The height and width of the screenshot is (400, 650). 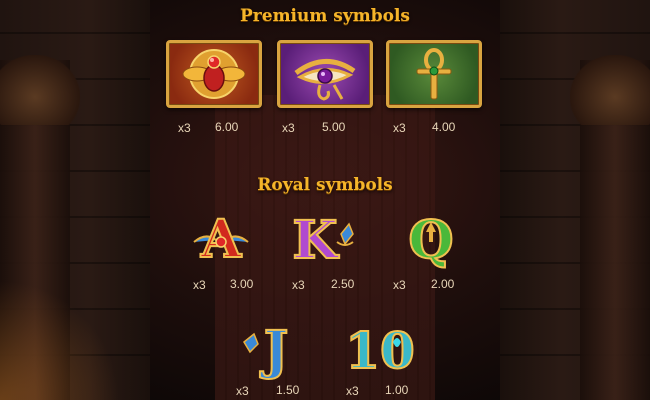 What do you see at coordinates (40, 90) in the screenshot?
I see `left-column-capital` at bounding box center [40, 90].